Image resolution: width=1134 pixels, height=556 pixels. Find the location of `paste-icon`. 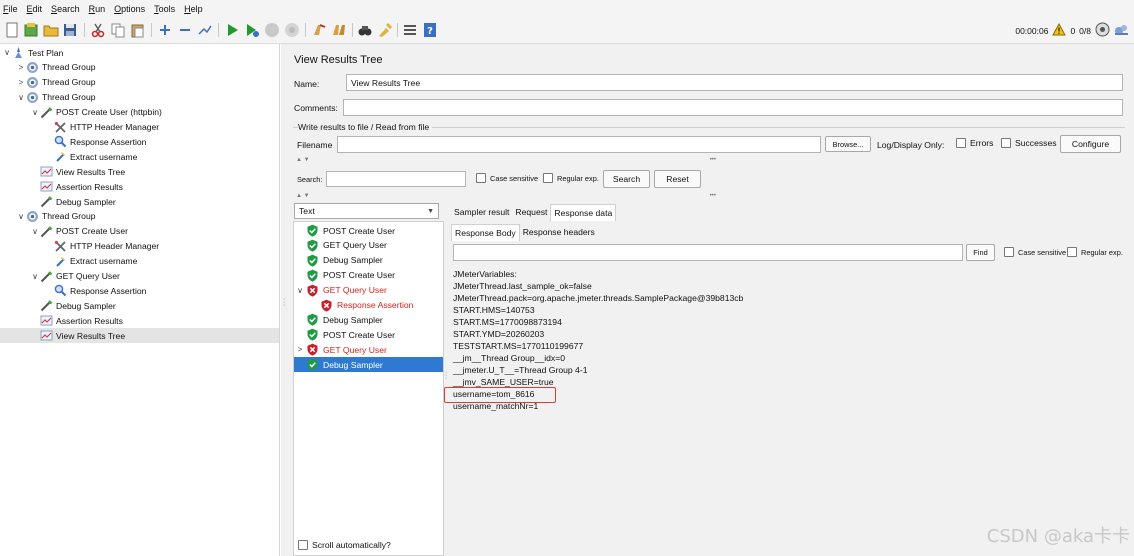

paste-icon is located at coordinates (138, 30).